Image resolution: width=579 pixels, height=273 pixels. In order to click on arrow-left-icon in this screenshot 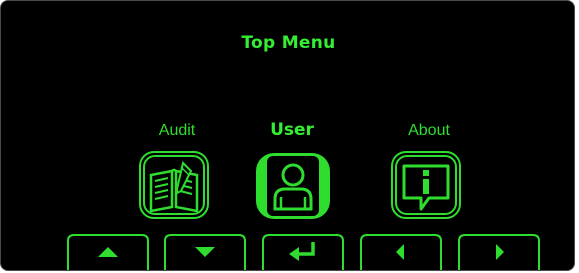, I will do `click(401, 252)`.